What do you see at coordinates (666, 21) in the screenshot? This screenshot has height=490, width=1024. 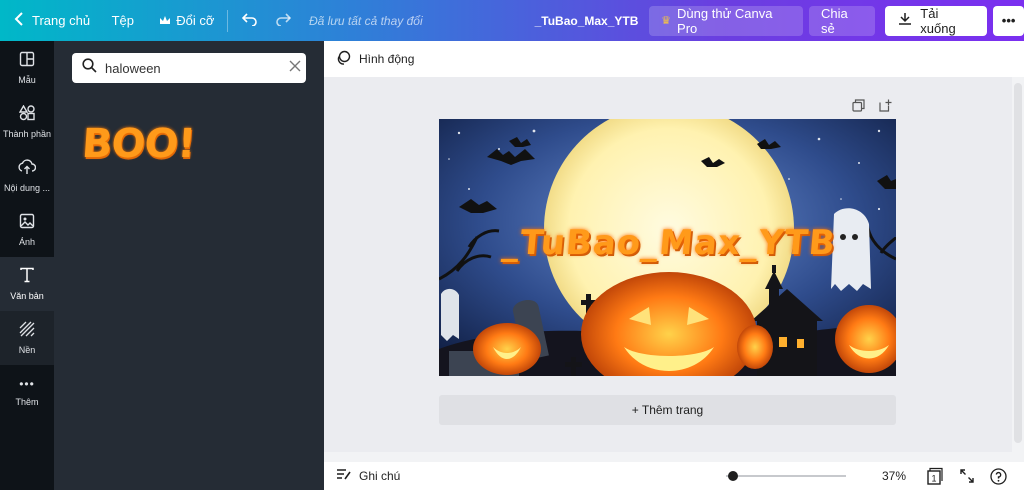 I see `crown-icon: ♛` at bounding box center [666, 21].